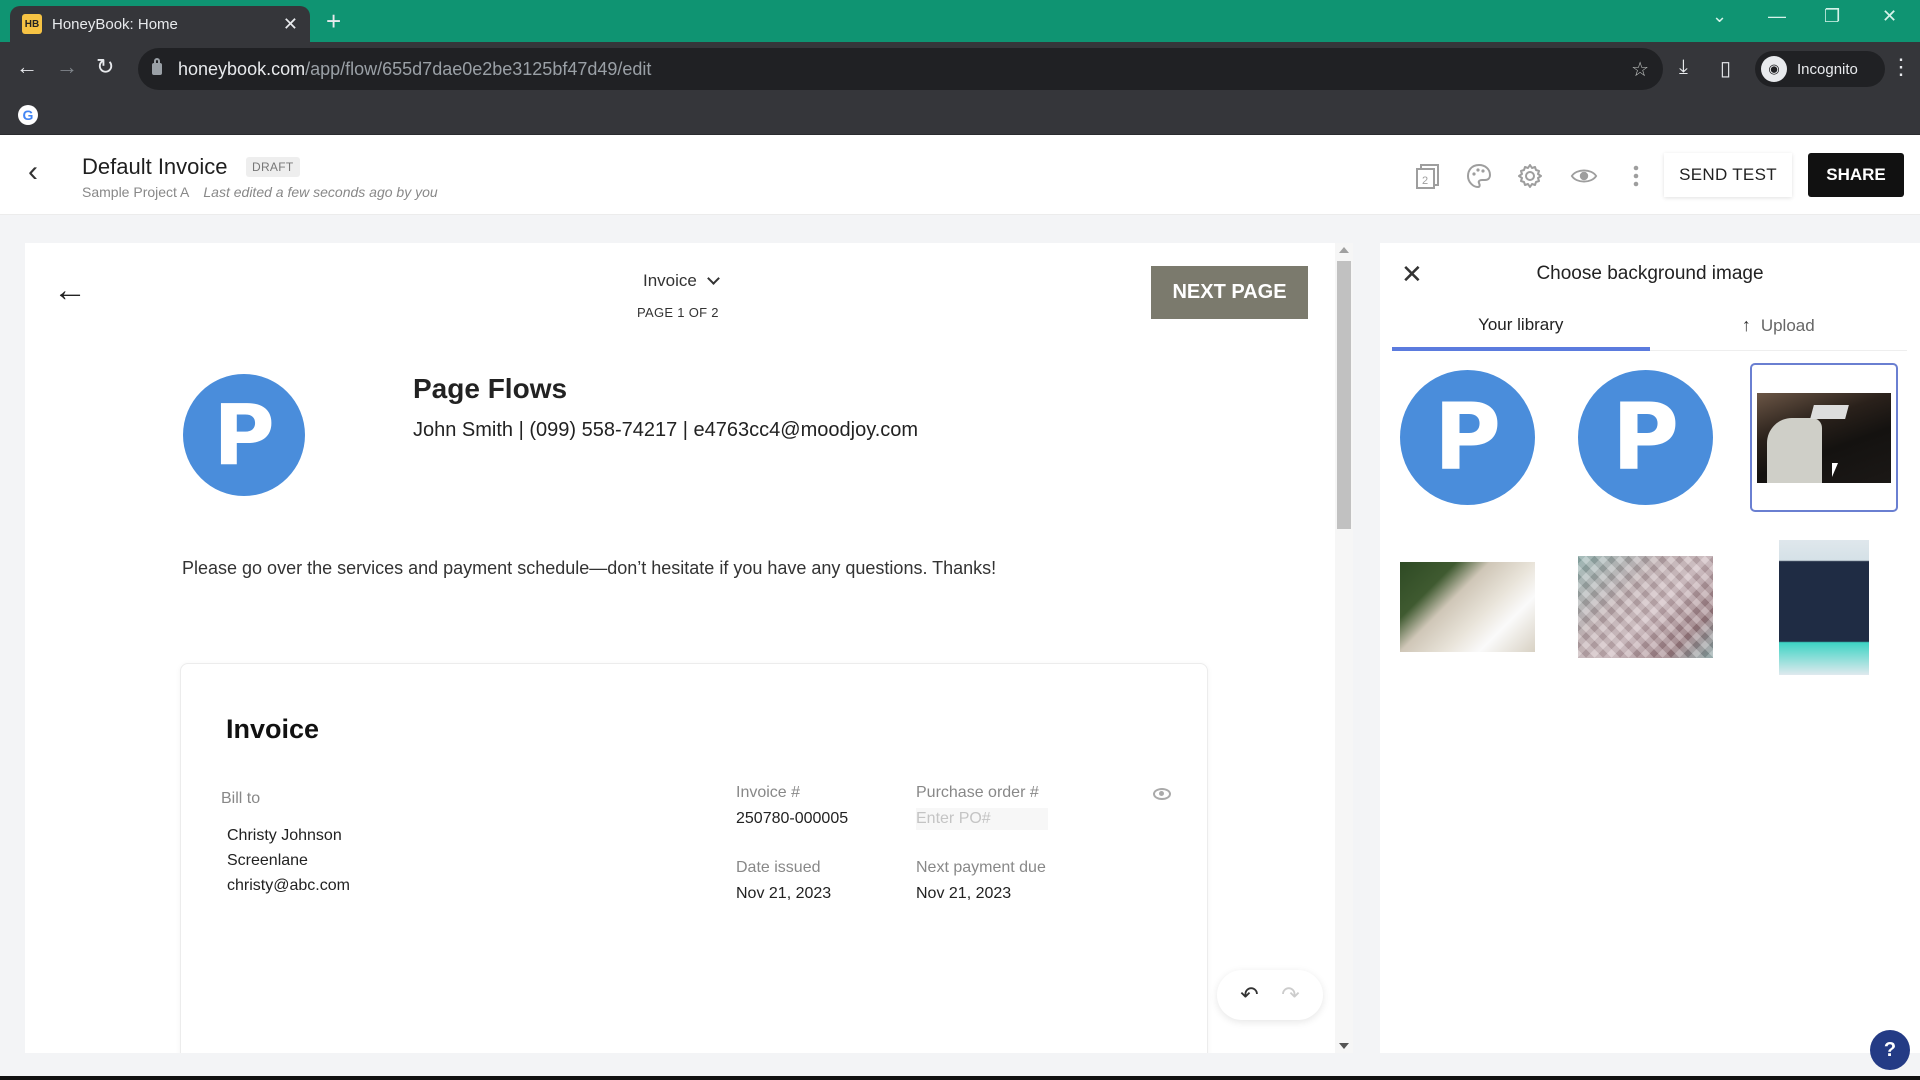  I want to click on close-window-icon: ✕, so click(1889, 16).